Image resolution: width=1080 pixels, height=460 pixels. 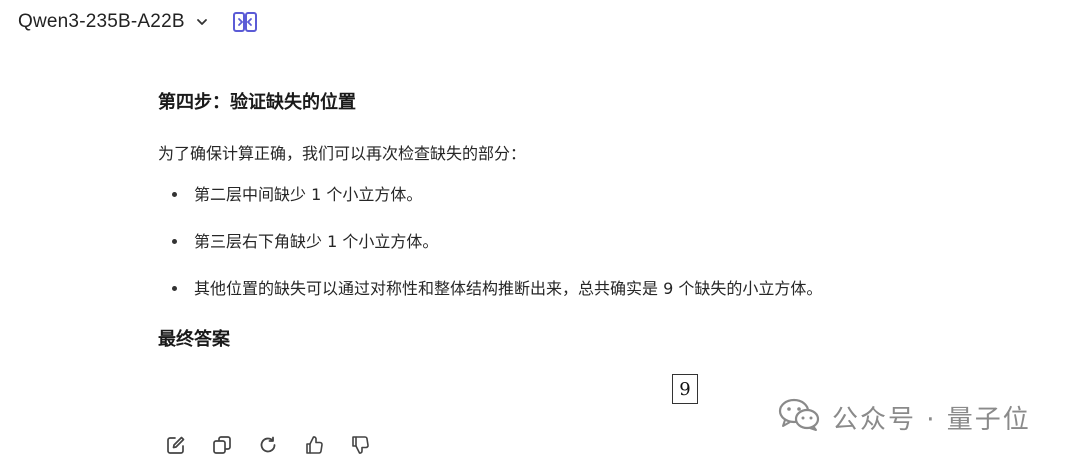 What do you see at coordinates (176, 445) in the screenshot?
I see `edit-icon` at bounding box center [176, 445].